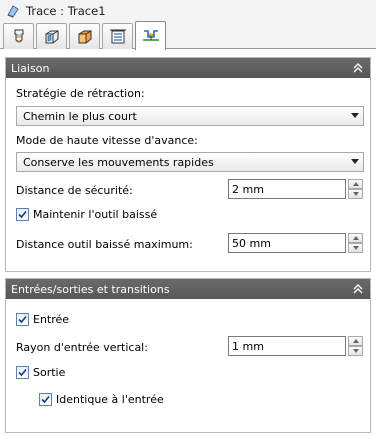  I want to click on exit-label: Sortie, so click(49, 372).